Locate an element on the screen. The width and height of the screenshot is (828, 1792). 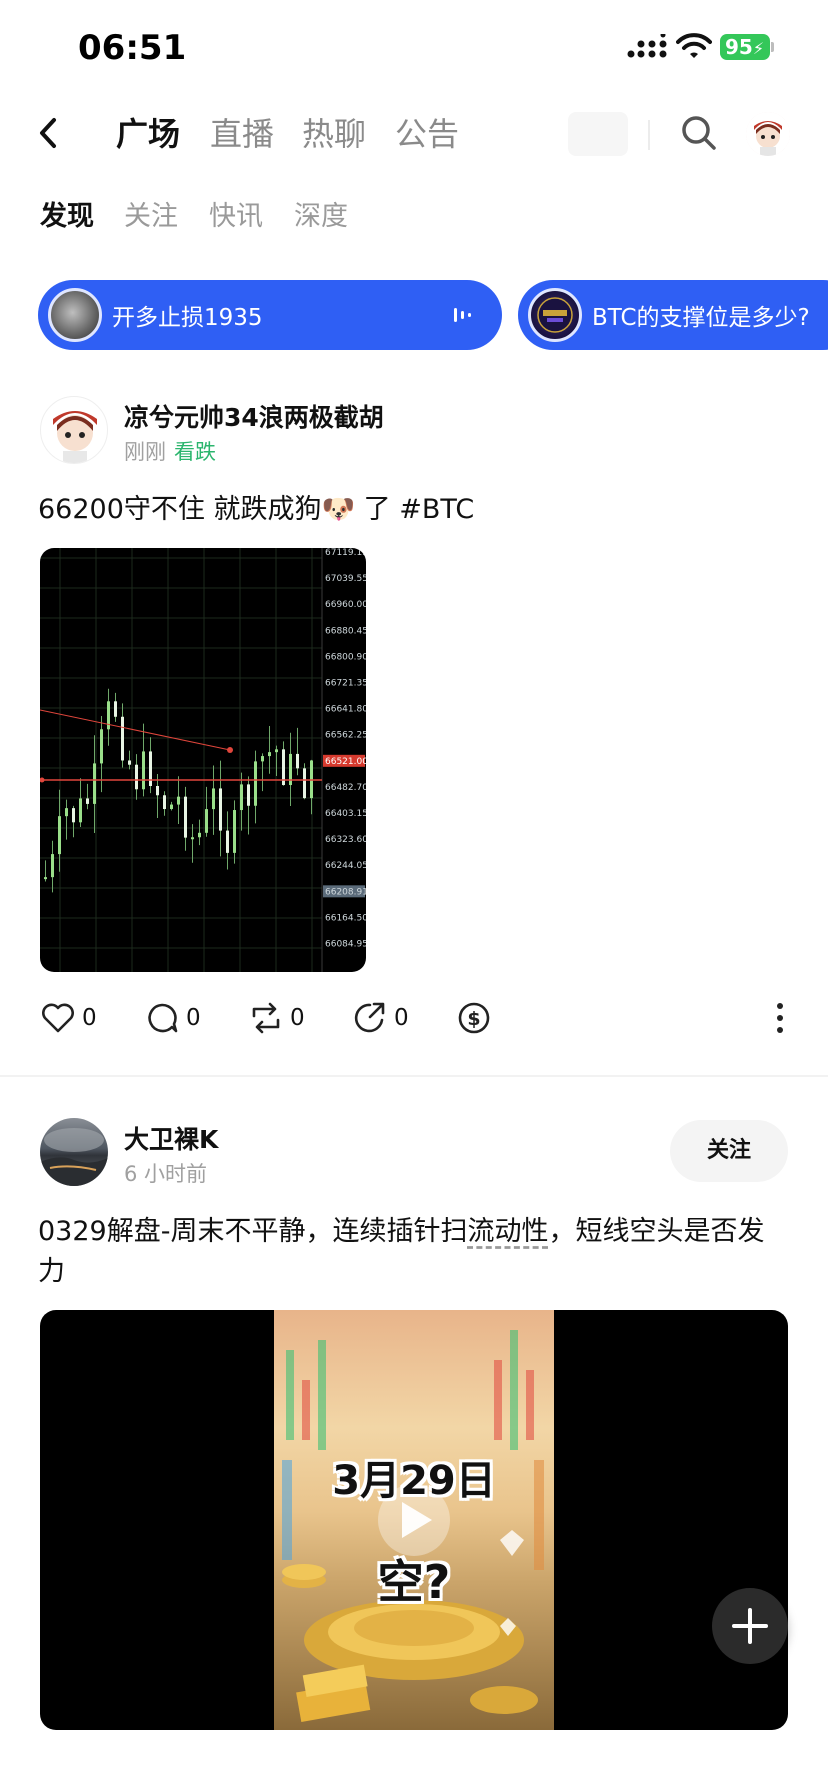
price-label: 66562.25 is located at coordinates (345, 736).